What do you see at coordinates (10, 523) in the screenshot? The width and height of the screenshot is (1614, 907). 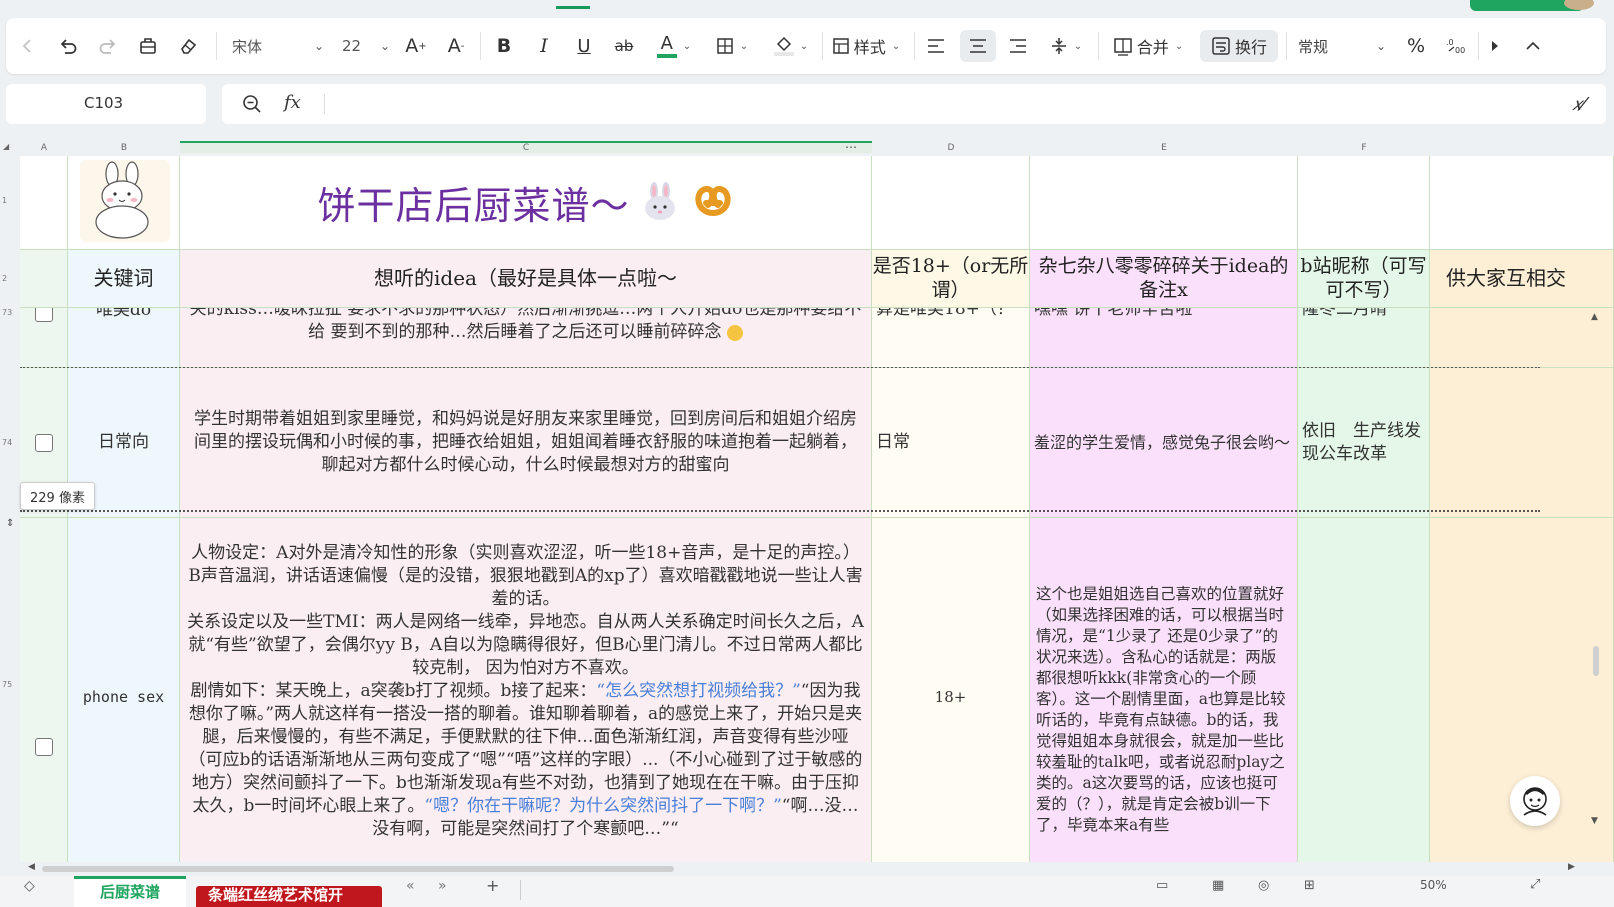 I see `row-resize-handle: ⇕` at bounding box center [10, 523].